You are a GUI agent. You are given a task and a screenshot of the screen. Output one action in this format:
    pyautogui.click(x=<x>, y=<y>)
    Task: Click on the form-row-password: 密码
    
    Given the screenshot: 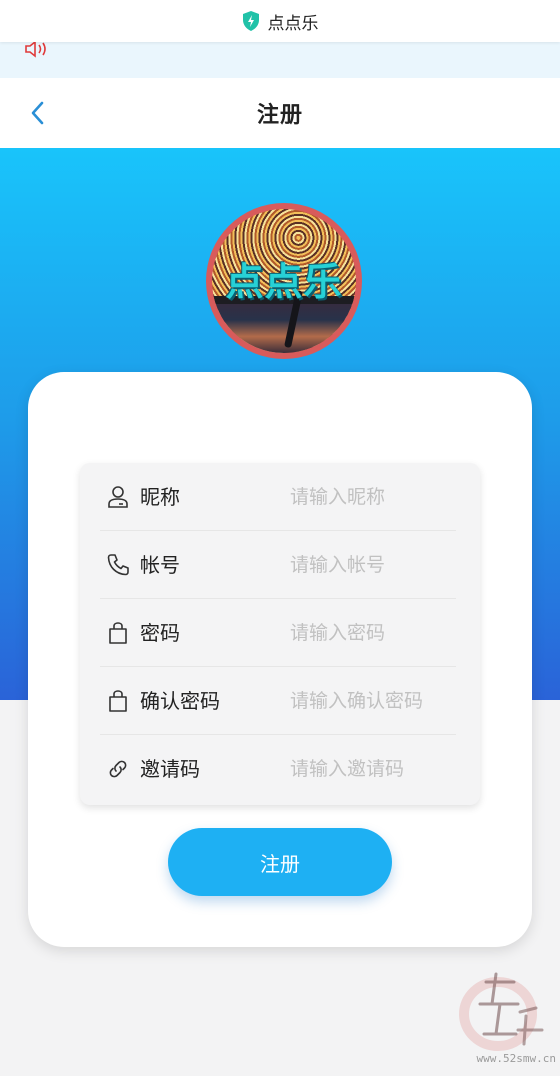 What is the action you would take?
    pyautogui.click(x=280, y=633)
    